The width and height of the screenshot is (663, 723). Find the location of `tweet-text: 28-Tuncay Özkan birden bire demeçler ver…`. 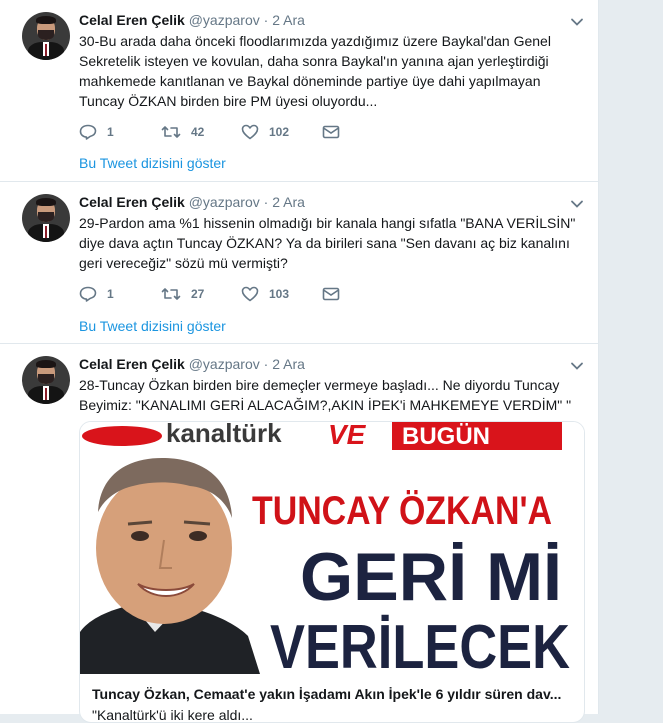

tweet-text: 28-Tuncay Özkan birden bire demeçler ver… is located at coordinates (325, 395).